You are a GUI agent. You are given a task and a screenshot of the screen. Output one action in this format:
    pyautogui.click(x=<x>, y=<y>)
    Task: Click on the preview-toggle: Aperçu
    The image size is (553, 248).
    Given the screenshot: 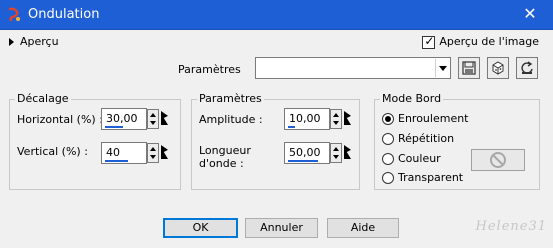 What is the action you would take?
    pyautogui.click(x=34, y=41)
    